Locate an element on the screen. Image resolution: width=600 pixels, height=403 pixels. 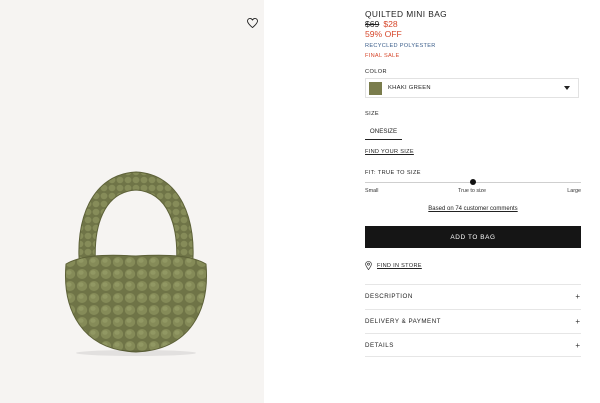
accordion-title: DETAILS is located at coordinates (379, 345).